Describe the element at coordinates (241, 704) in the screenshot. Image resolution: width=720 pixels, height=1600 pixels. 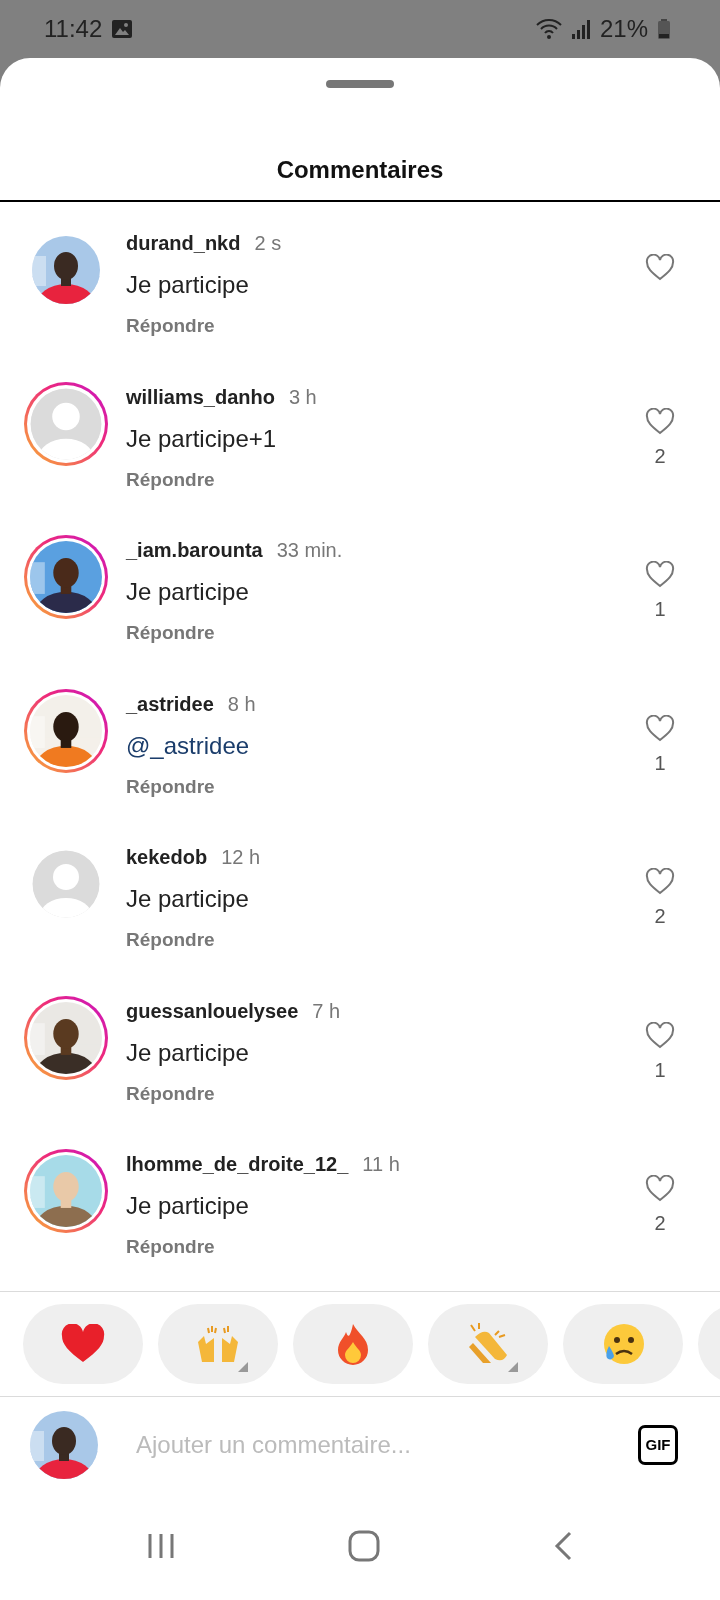
I see `comment-time: 8 h` at that location.